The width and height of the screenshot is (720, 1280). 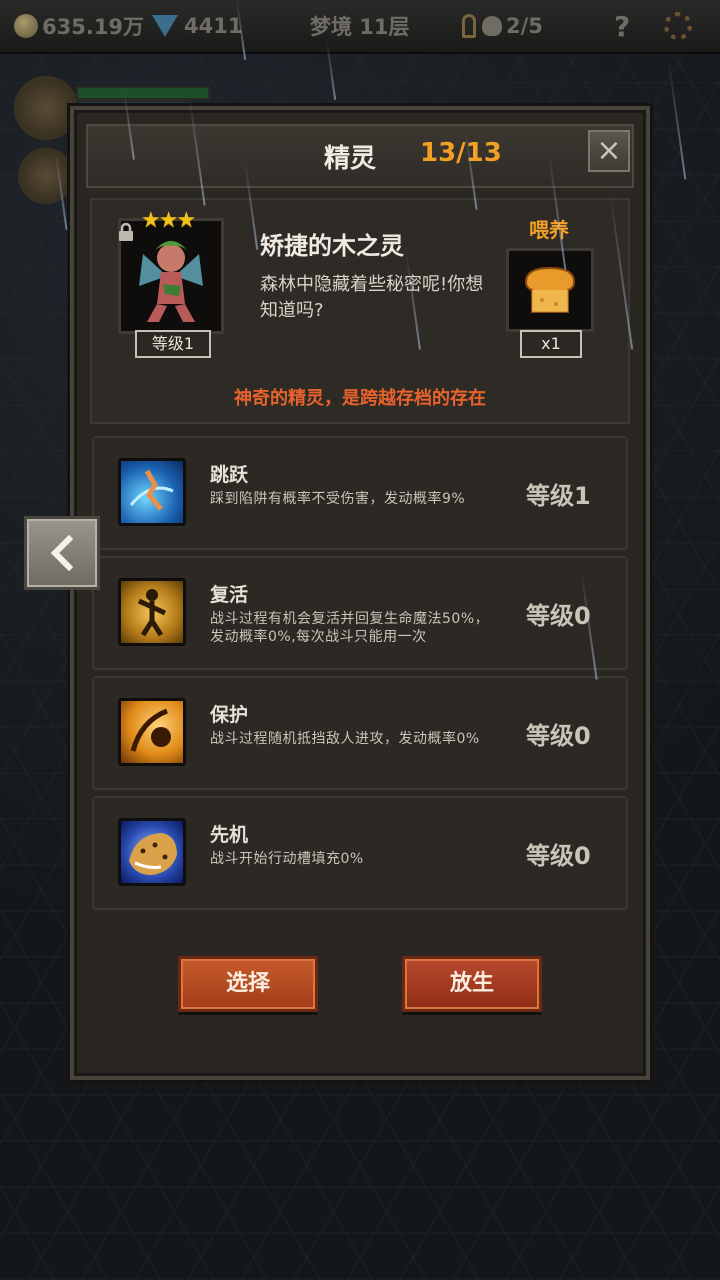 What do you see at coordinates (472, 984) in the screenshot?
I see `release-button: 放生` at bounding box center [472, 984].